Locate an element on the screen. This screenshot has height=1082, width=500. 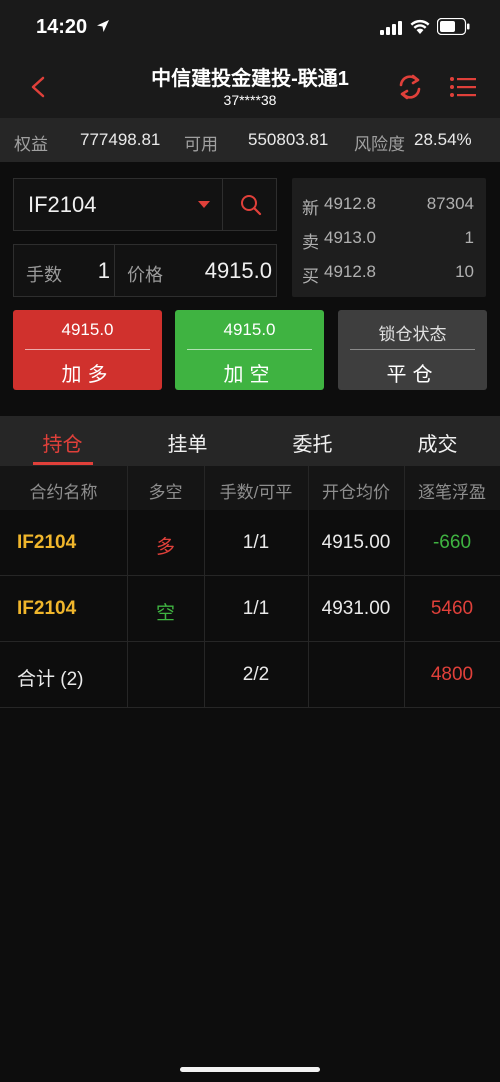
row-avg-price: 4931.00 is located at coordinates (356, 608).